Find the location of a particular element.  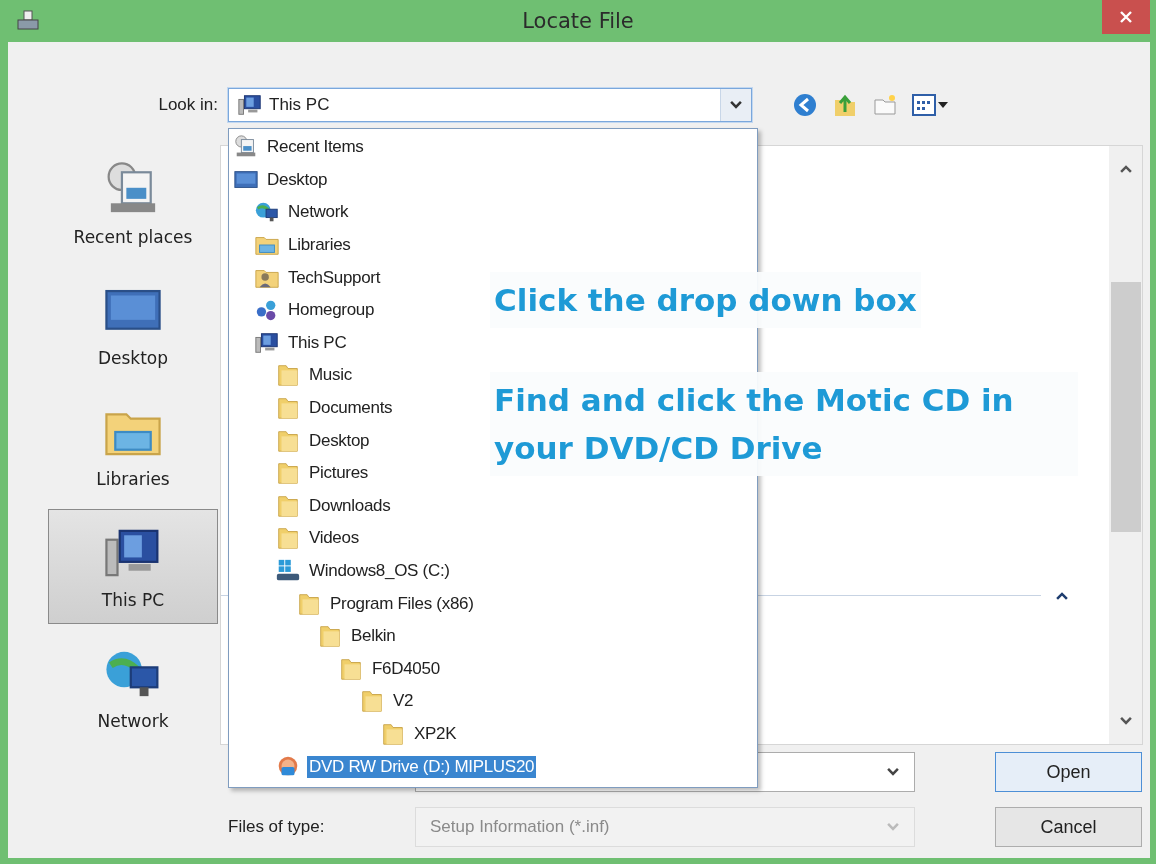

scroll-down-icon is located at coordinates (1125, 721).